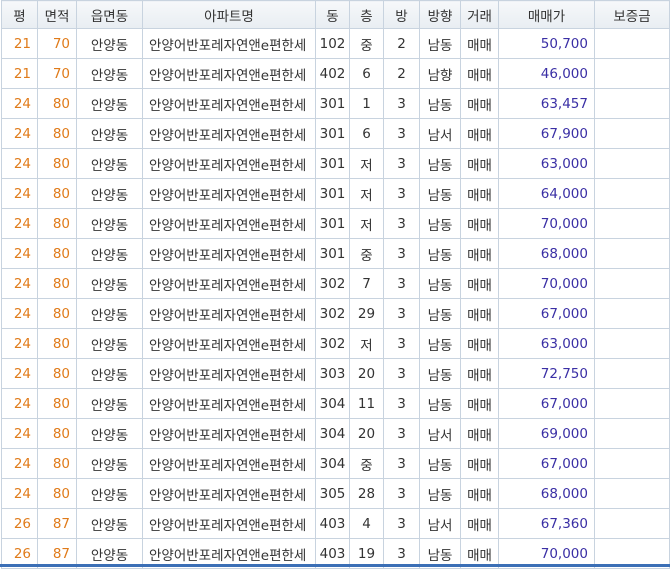  Describe the element at coordinates (57, 14) in the screenshot. I see `header-area: 면적` at that location.